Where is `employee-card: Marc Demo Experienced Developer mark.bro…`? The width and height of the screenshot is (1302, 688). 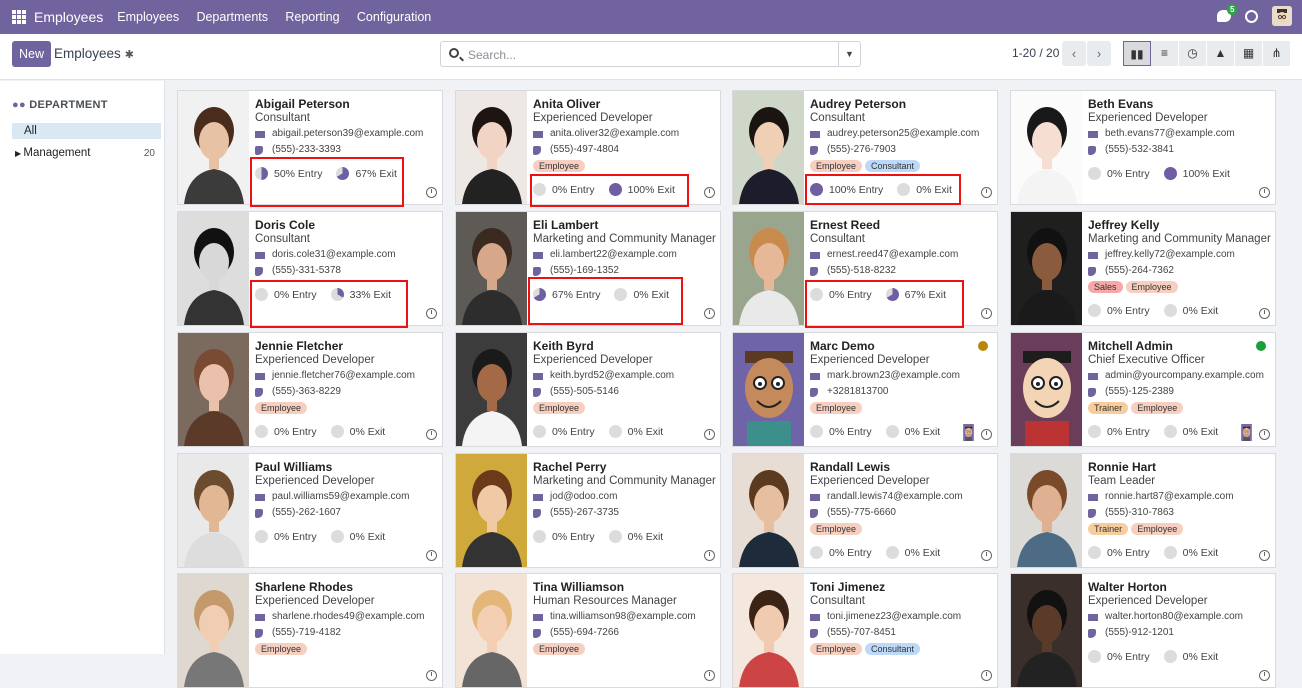 employee-card: Marc Demo Experienced Developer mark.bro… is located at coordinates (865, 389).